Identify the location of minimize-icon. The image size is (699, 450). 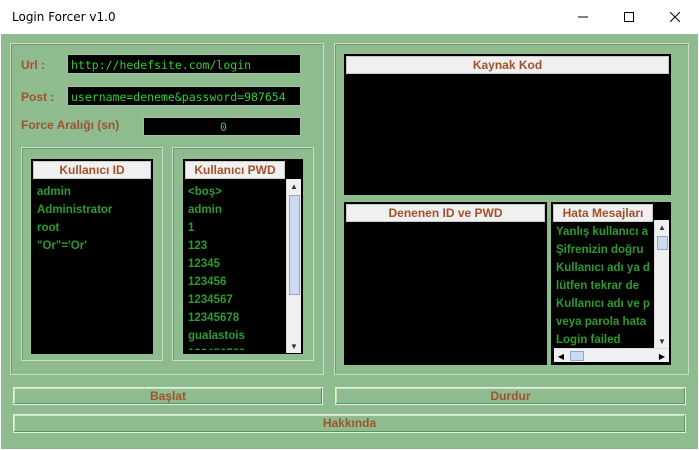
(583, 17).